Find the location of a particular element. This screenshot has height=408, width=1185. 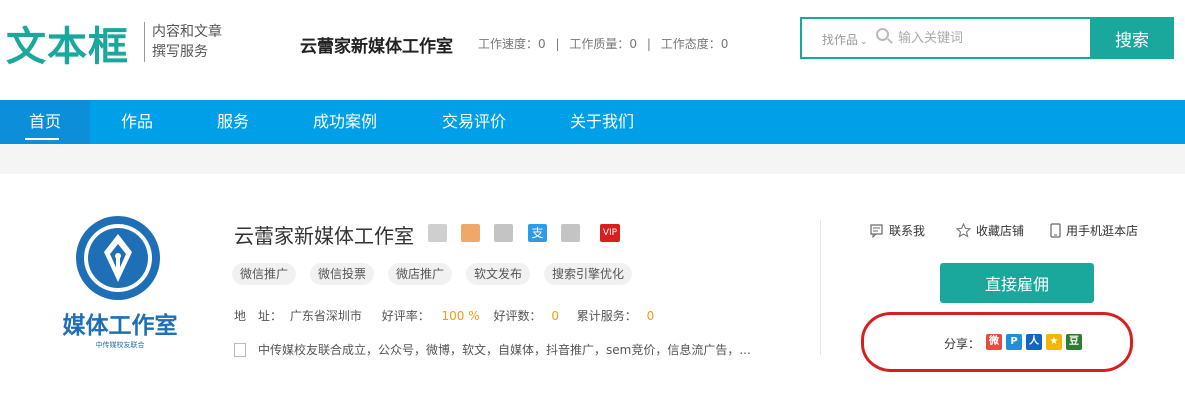

weibo-share-icon: 微 is located at coordinates (994, 342).